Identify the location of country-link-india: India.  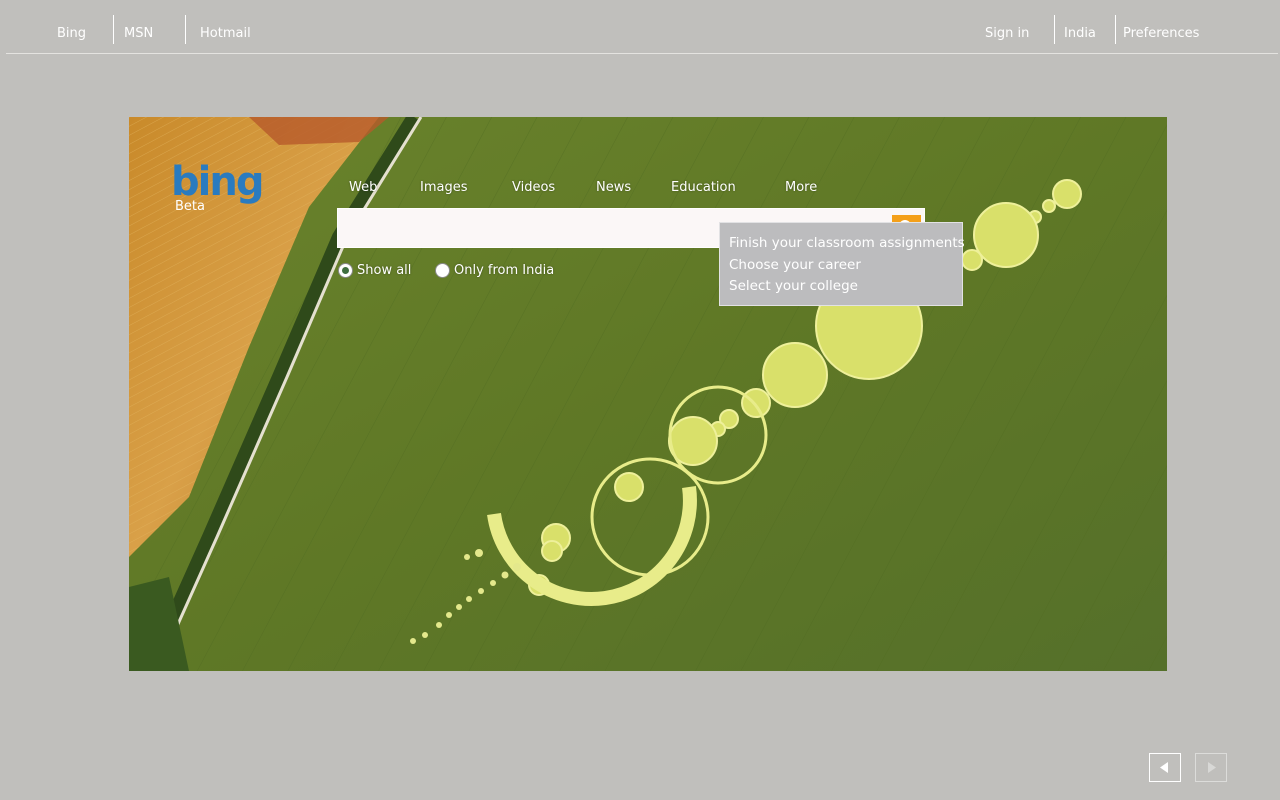
(1080, 33).